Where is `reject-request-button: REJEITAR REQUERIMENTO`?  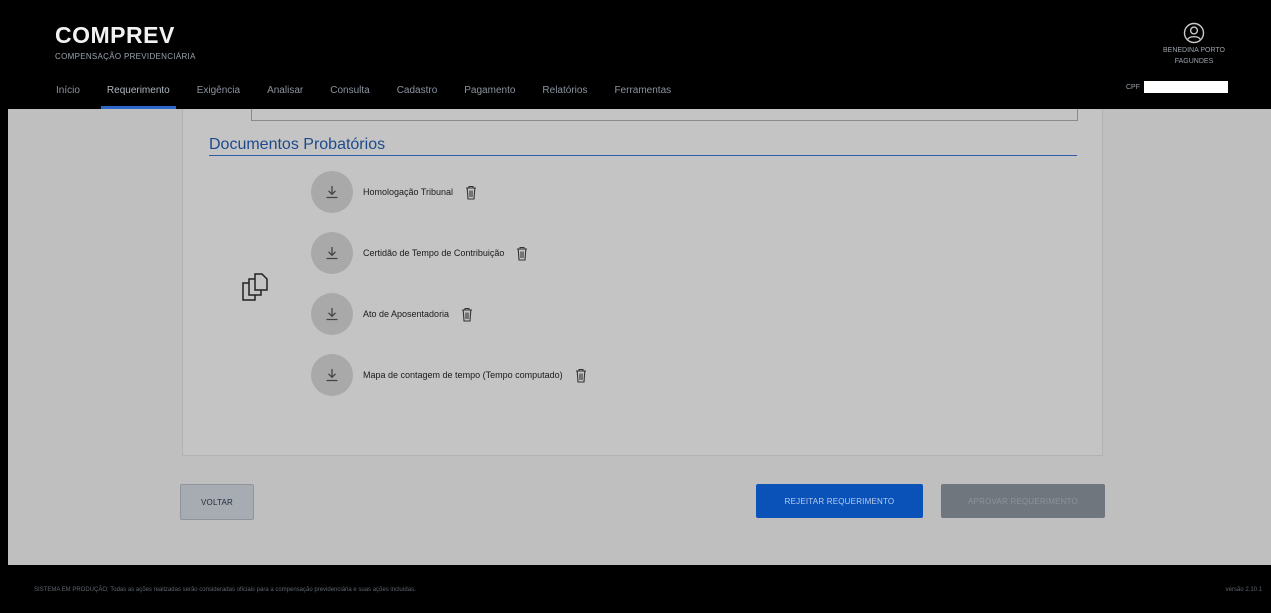
reject-request-button: REJEITAR REQUERIMENTO is located at coordinates (839, 501).